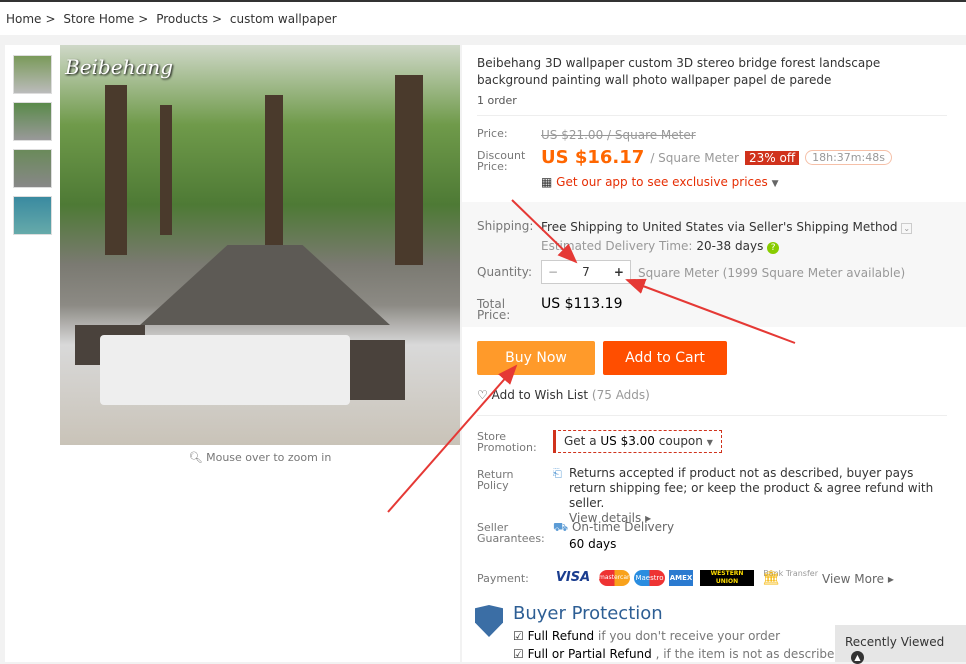 The height and width of the screenshot is (664, 966). I want to click on arrow-to-buy-now, so click(452, 438).